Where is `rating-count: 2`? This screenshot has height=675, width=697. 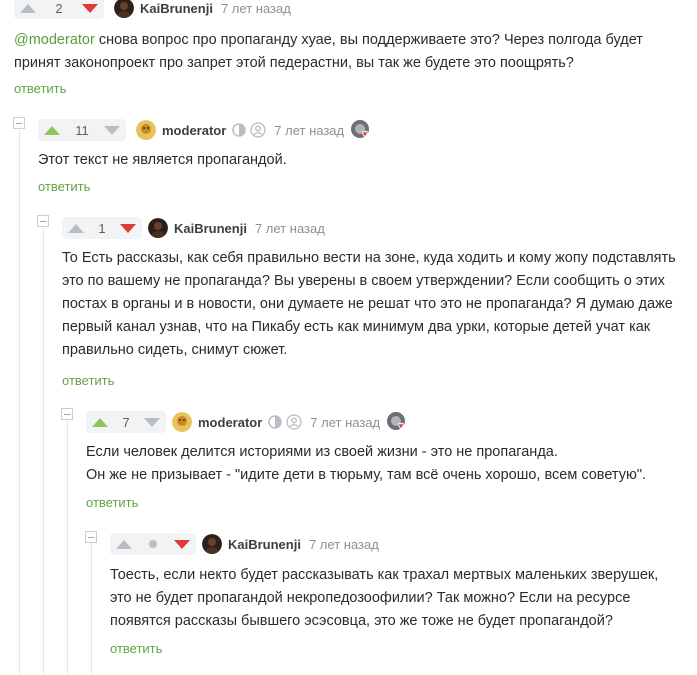 rating-count: 2 is located at coordinates (59, 8).